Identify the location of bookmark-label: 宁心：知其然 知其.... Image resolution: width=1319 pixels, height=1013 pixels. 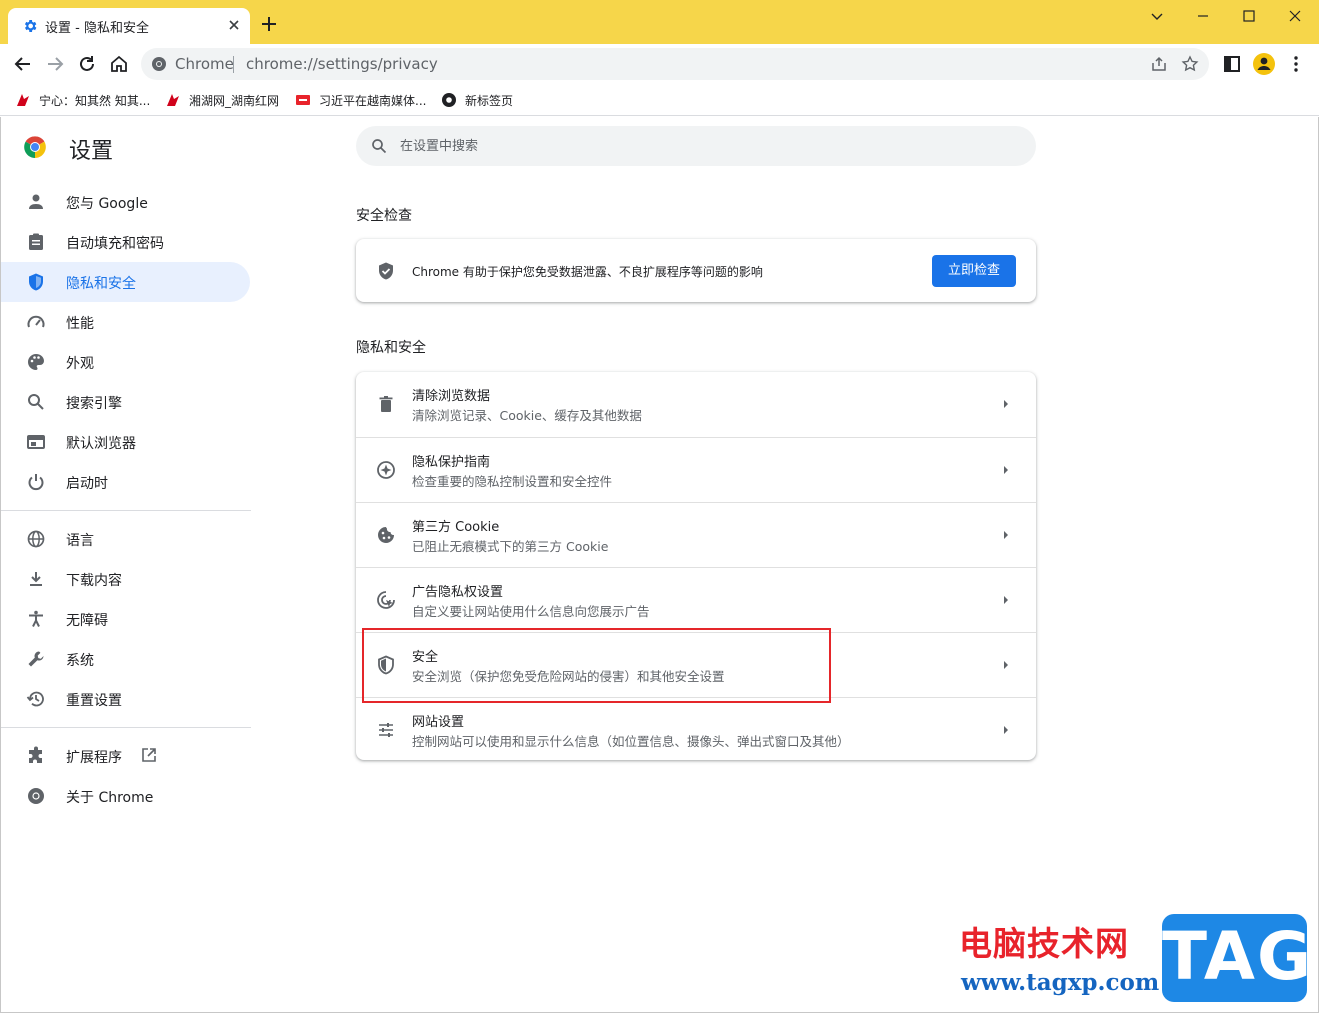
(95, 100).